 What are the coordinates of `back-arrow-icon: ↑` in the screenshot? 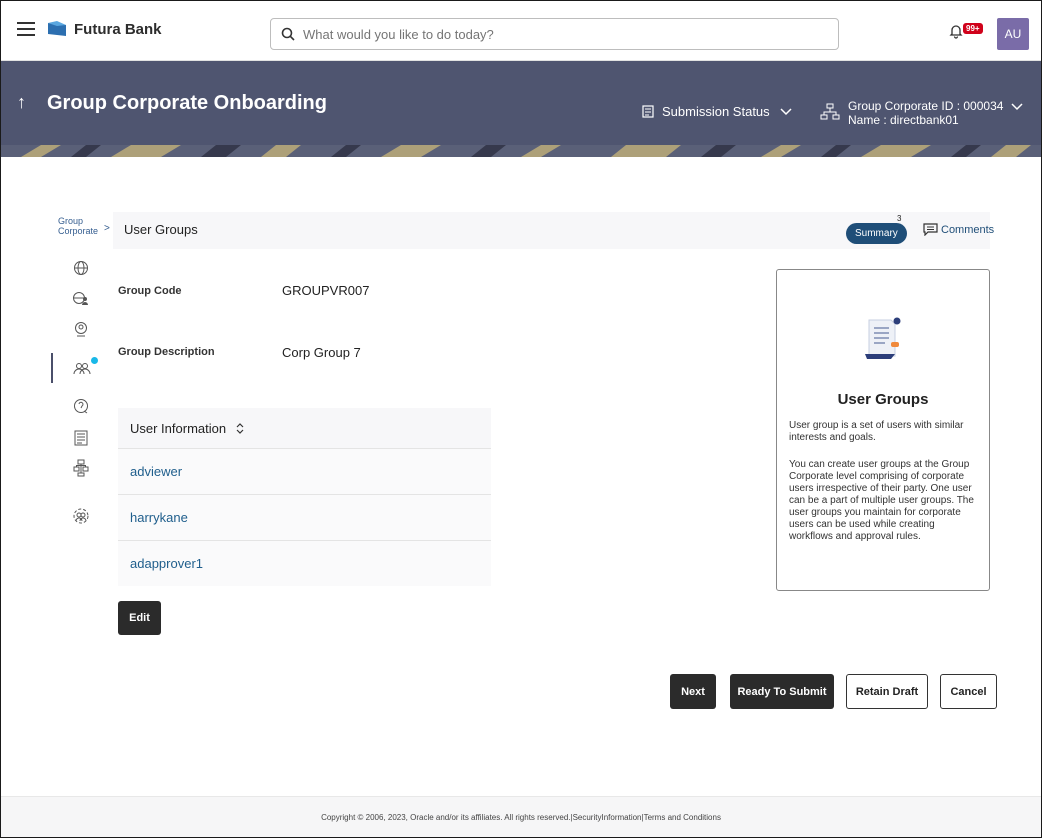 It's located at (21, 102).